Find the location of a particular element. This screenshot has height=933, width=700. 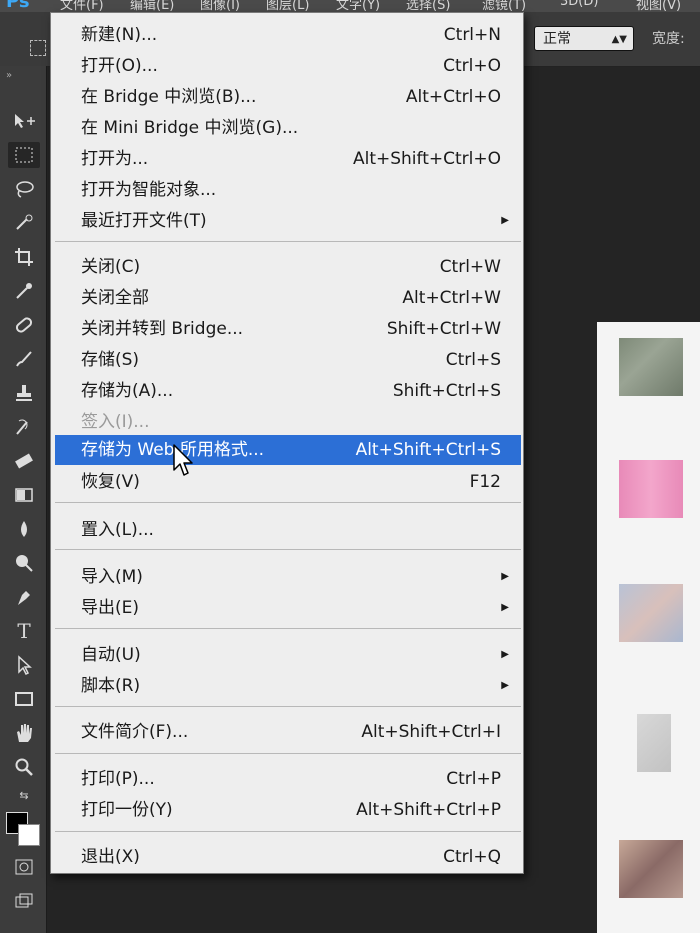

menu-item-file-info: 文件简介(F)... Alt+Shift+Ctrl+I is located at coordinates (288, 732).